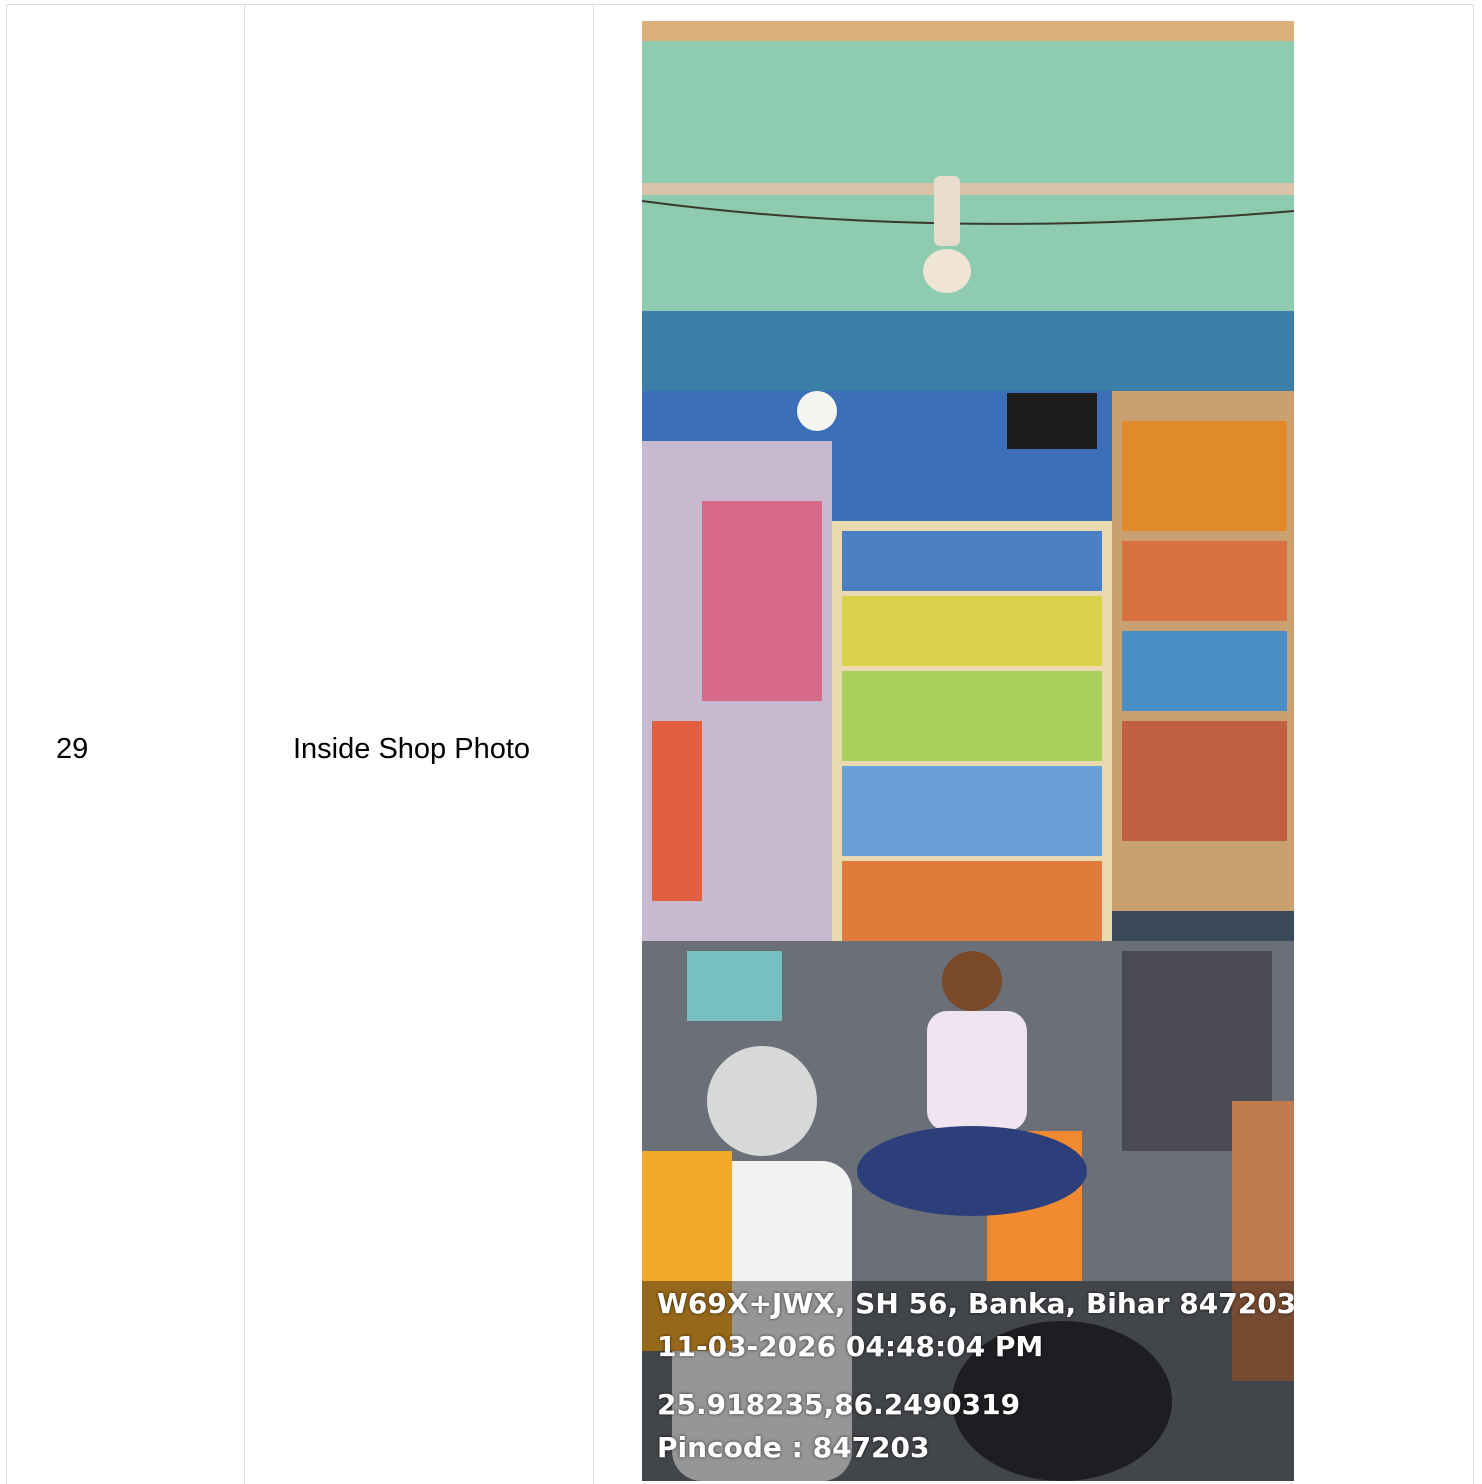  Describe the element at coordinates (72, 749) in the screenshot. I see `serial-number-cell: 29` at that location.